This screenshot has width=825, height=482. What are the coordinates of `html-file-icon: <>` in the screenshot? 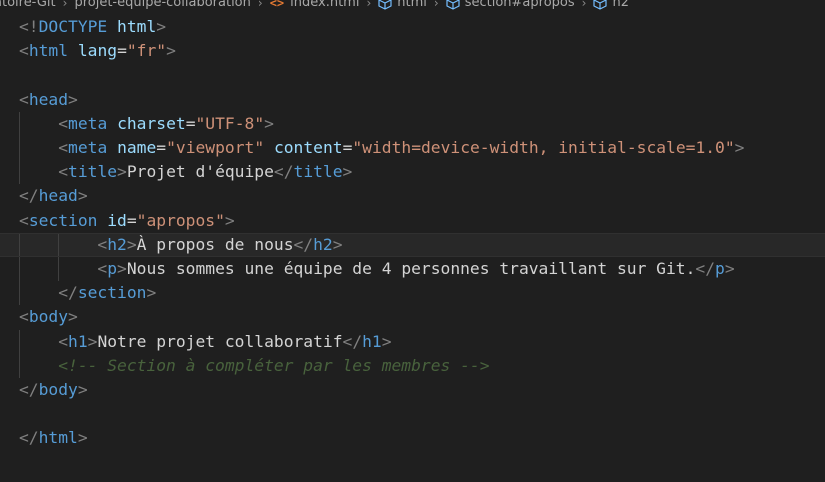 It's located at (277, 5).